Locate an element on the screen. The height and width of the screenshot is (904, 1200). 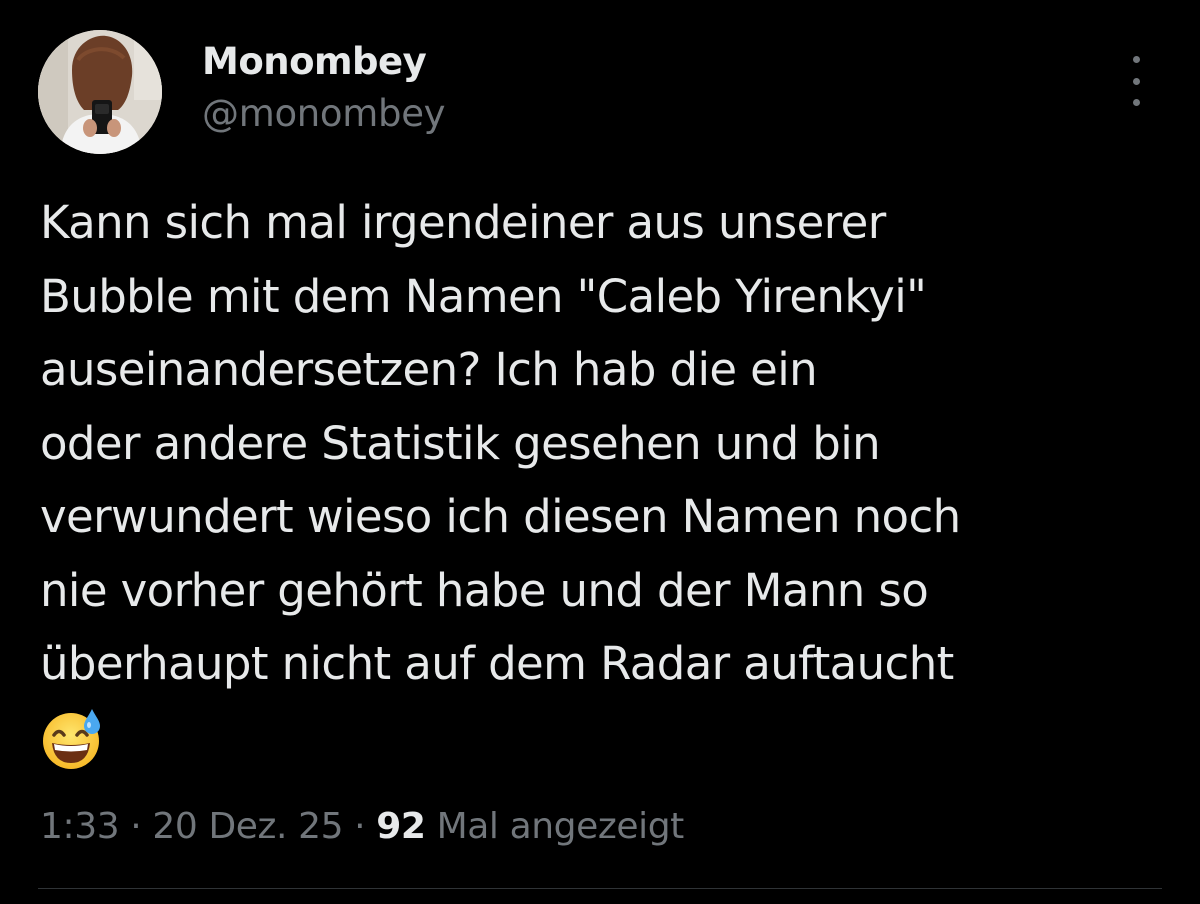
divider is located at coordinates (600, 888).